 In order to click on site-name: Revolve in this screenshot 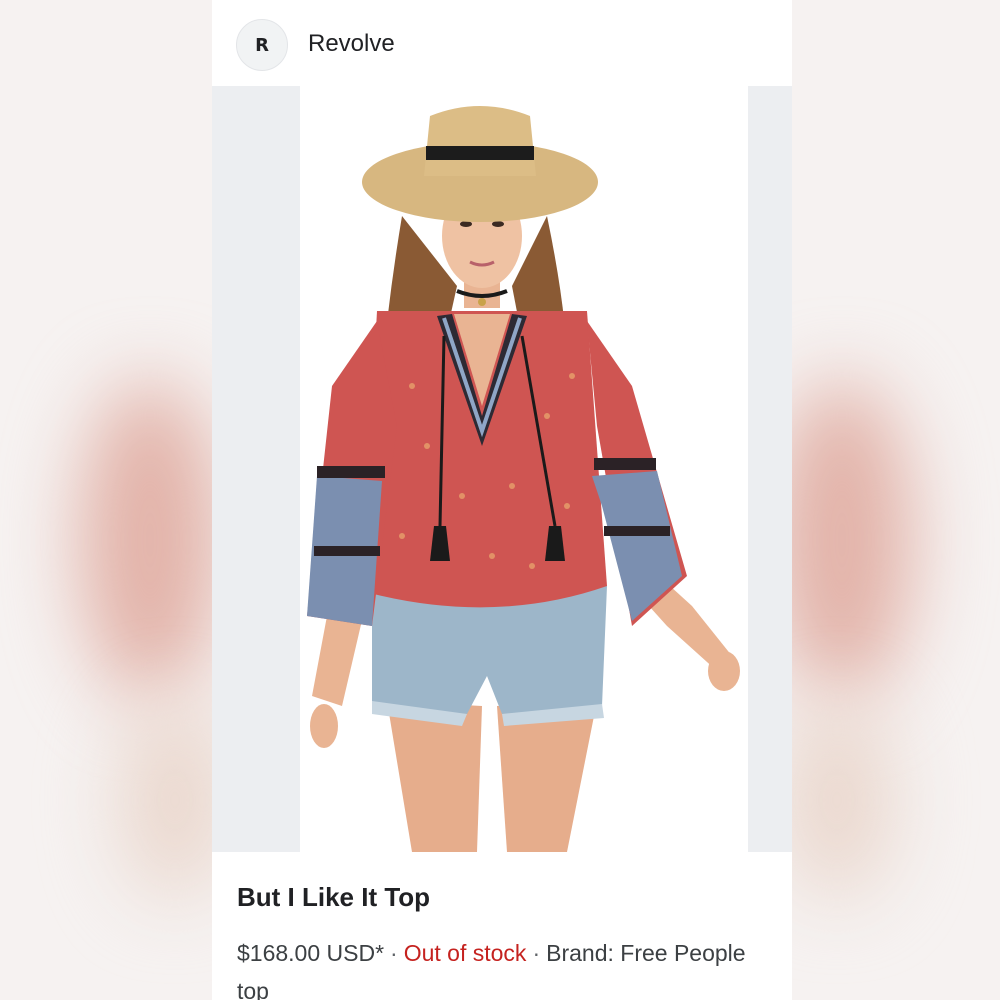, I will do `click(351, 44)`.